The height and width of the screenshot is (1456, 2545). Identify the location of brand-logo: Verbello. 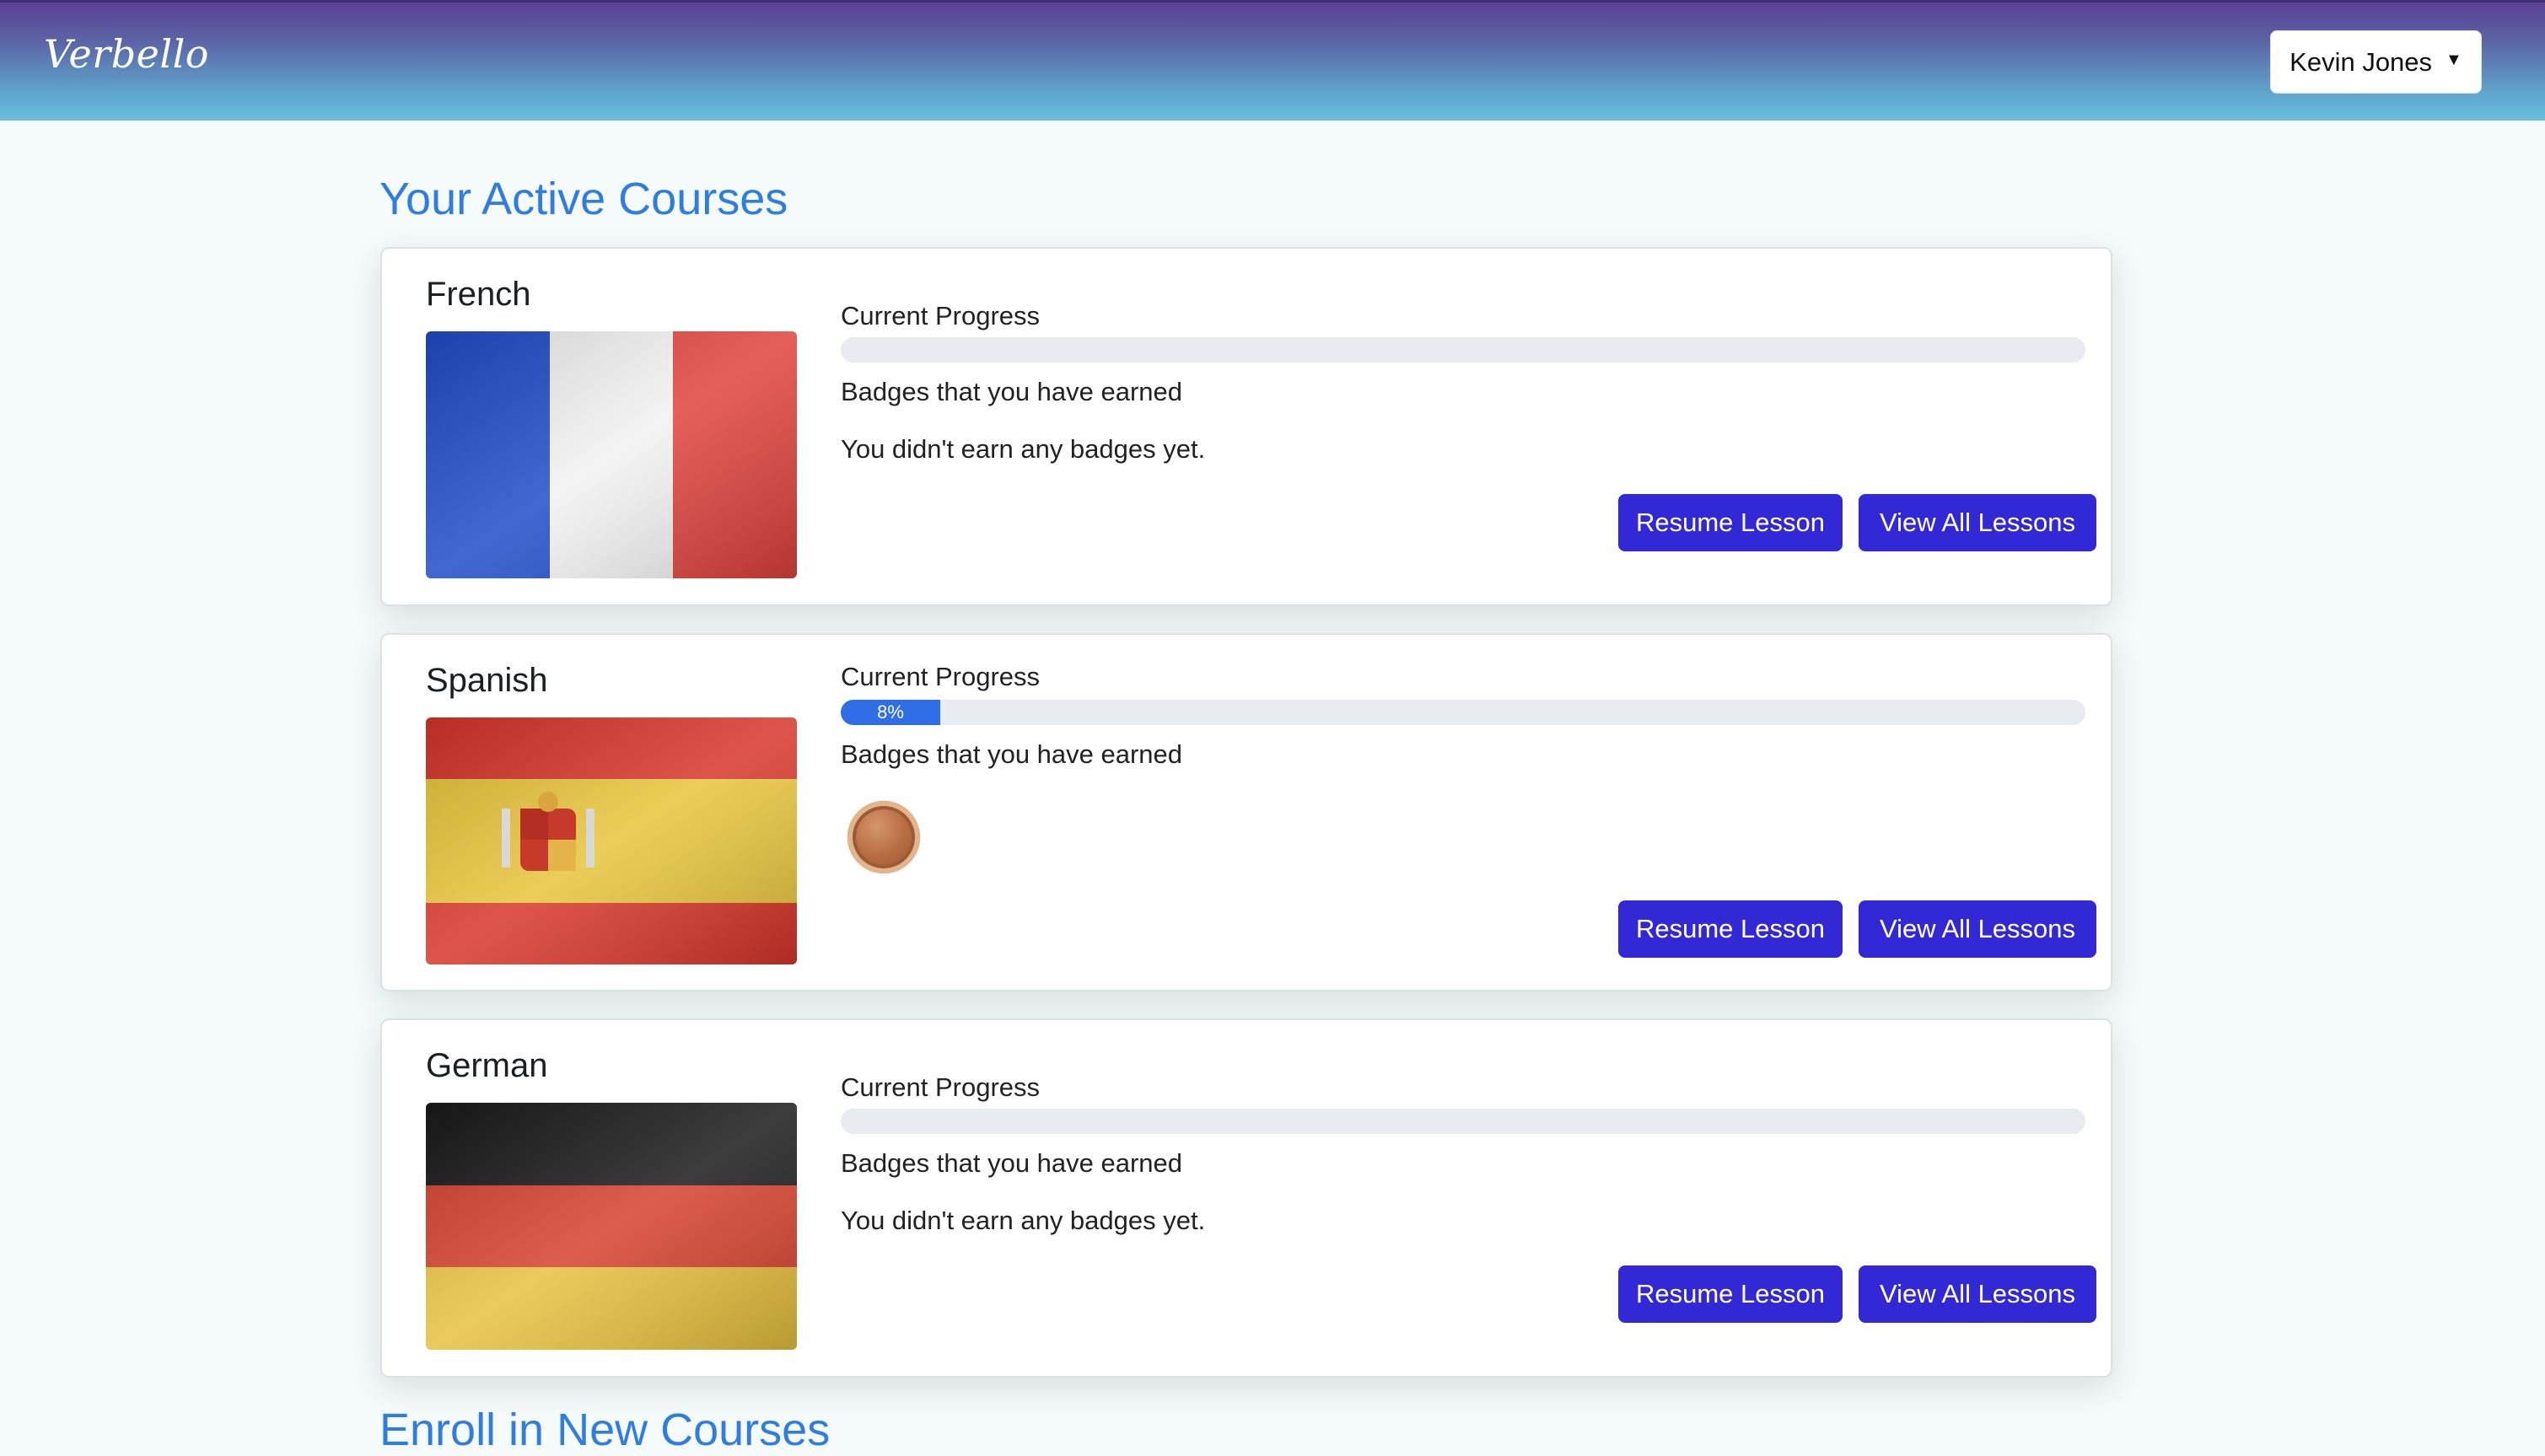
(127, 54).